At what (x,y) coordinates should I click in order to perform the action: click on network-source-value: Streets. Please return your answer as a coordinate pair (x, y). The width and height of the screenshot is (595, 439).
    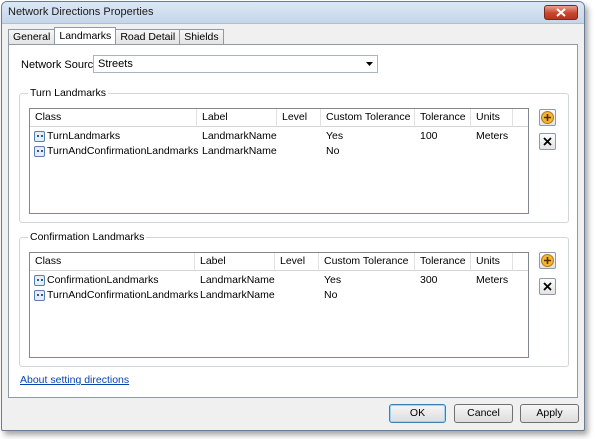
    Looking at the image, I should click on (115, 64).